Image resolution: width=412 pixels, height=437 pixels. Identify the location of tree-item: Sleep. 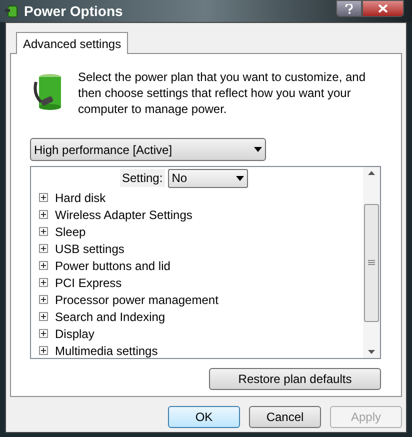
(70, 231).